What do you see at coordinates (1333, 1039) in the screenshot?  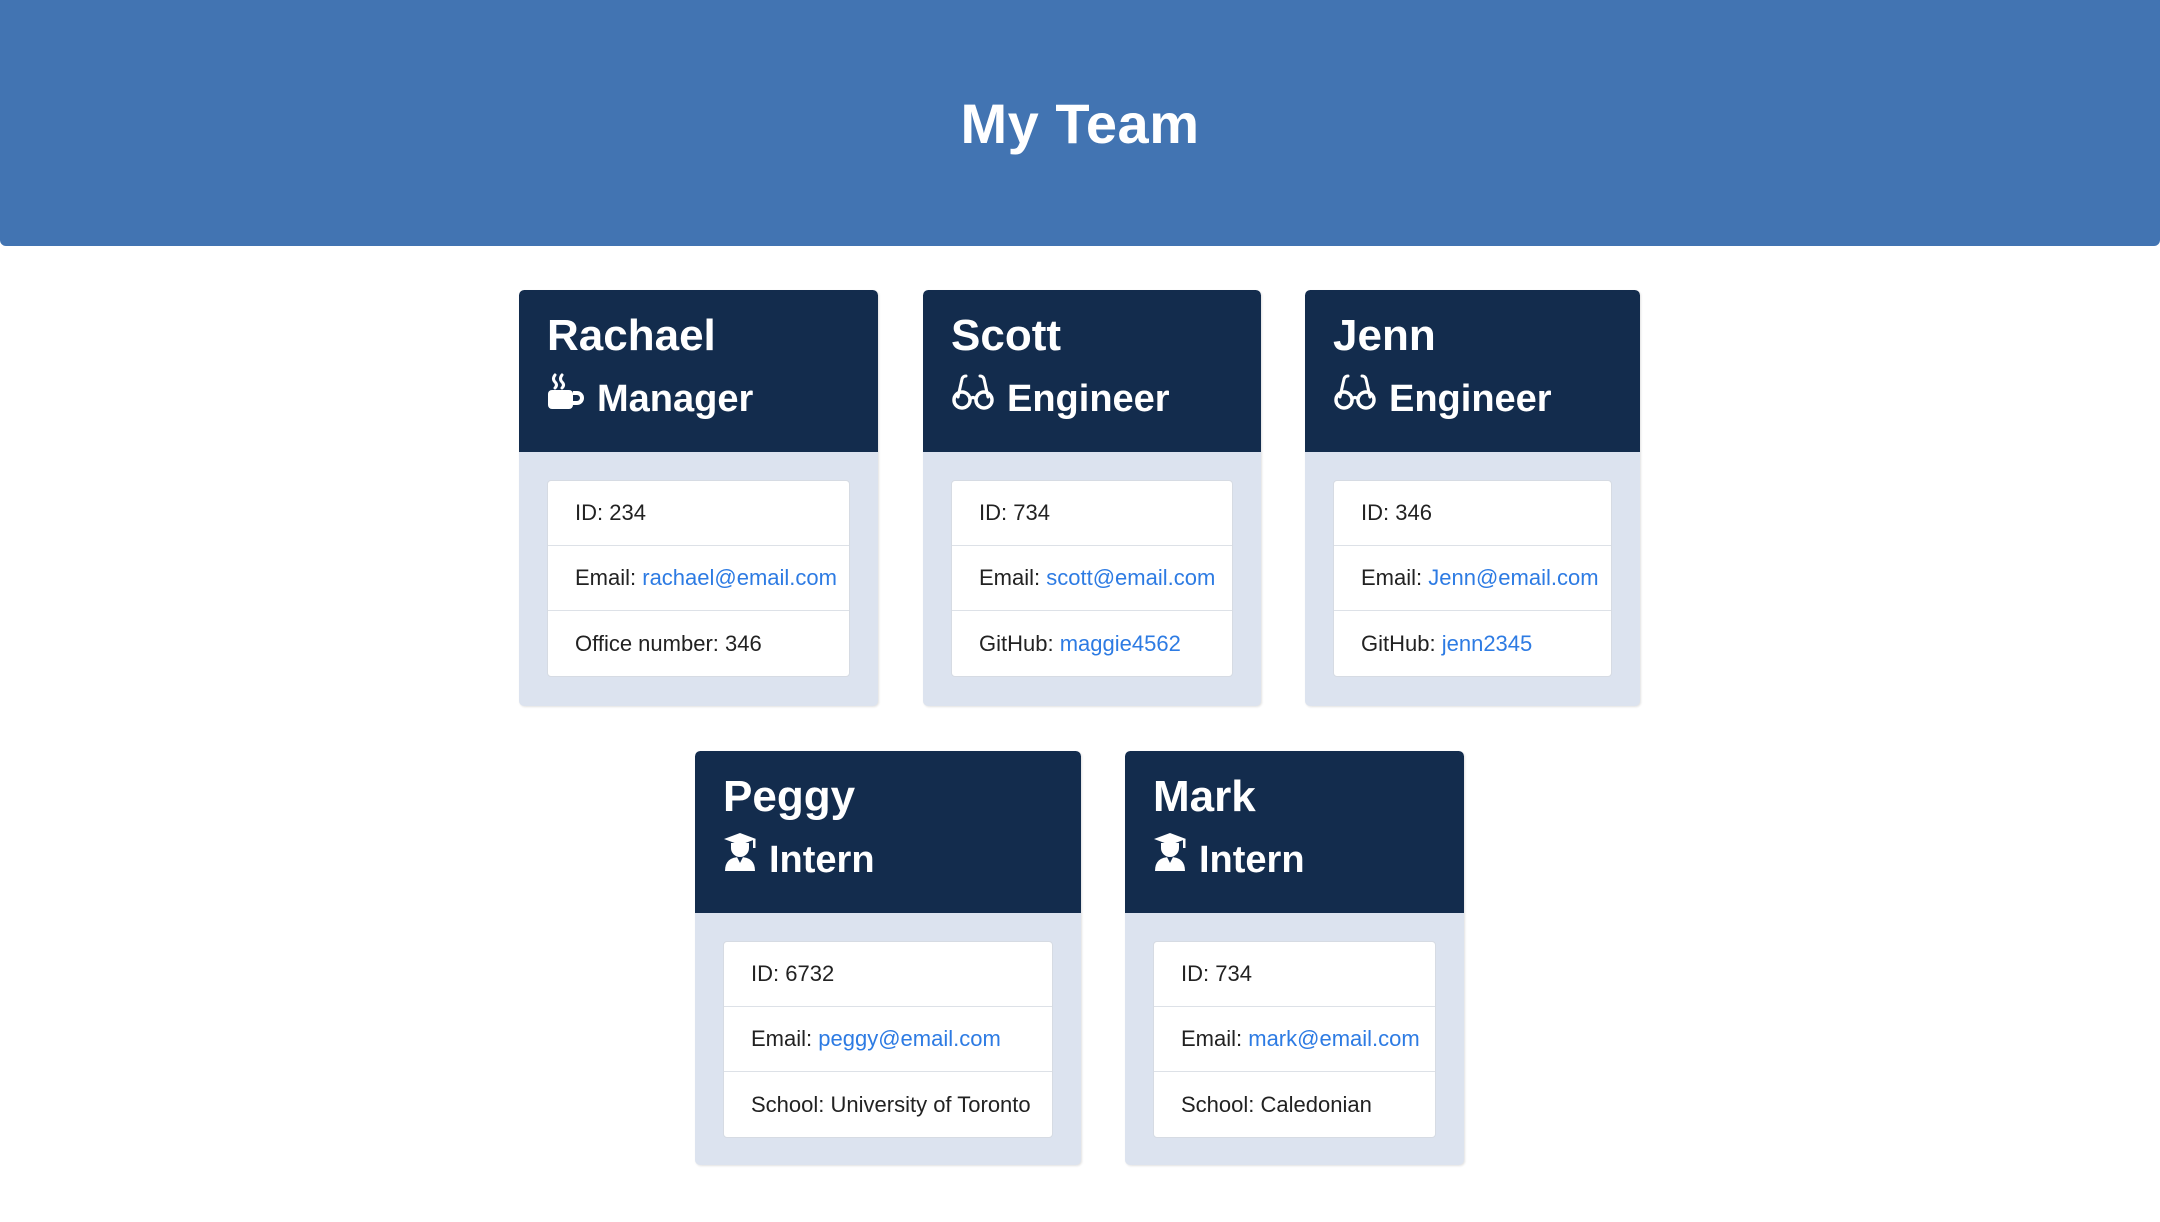 I see `email-link: mark@email.com` at bounding box center [1333, 1039].